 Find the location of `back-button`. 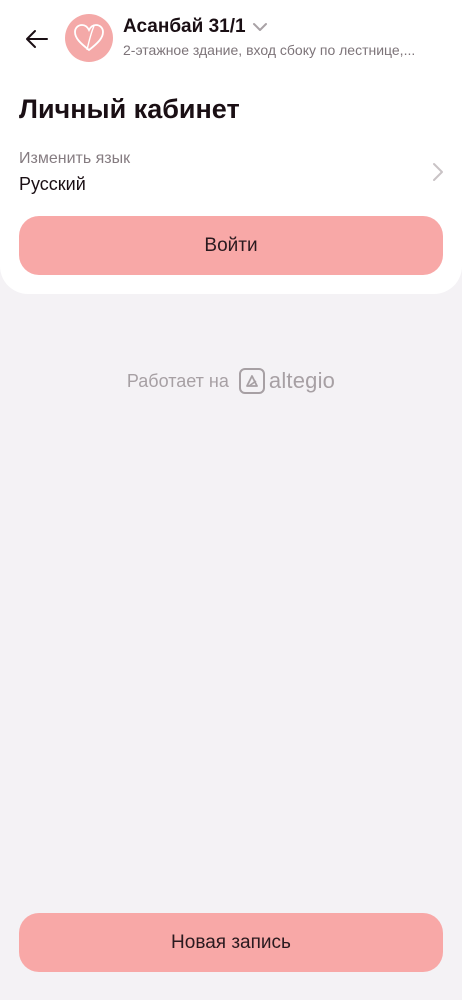

back-button is located at coordinates (37, 39).